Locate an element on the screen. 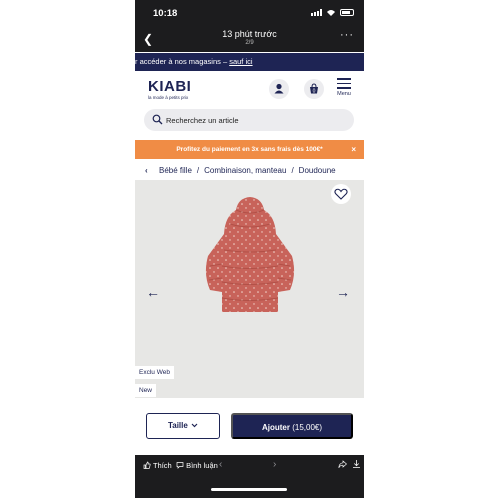 The image size is (498, 498). search-bar is located at coordinates (249, 120).